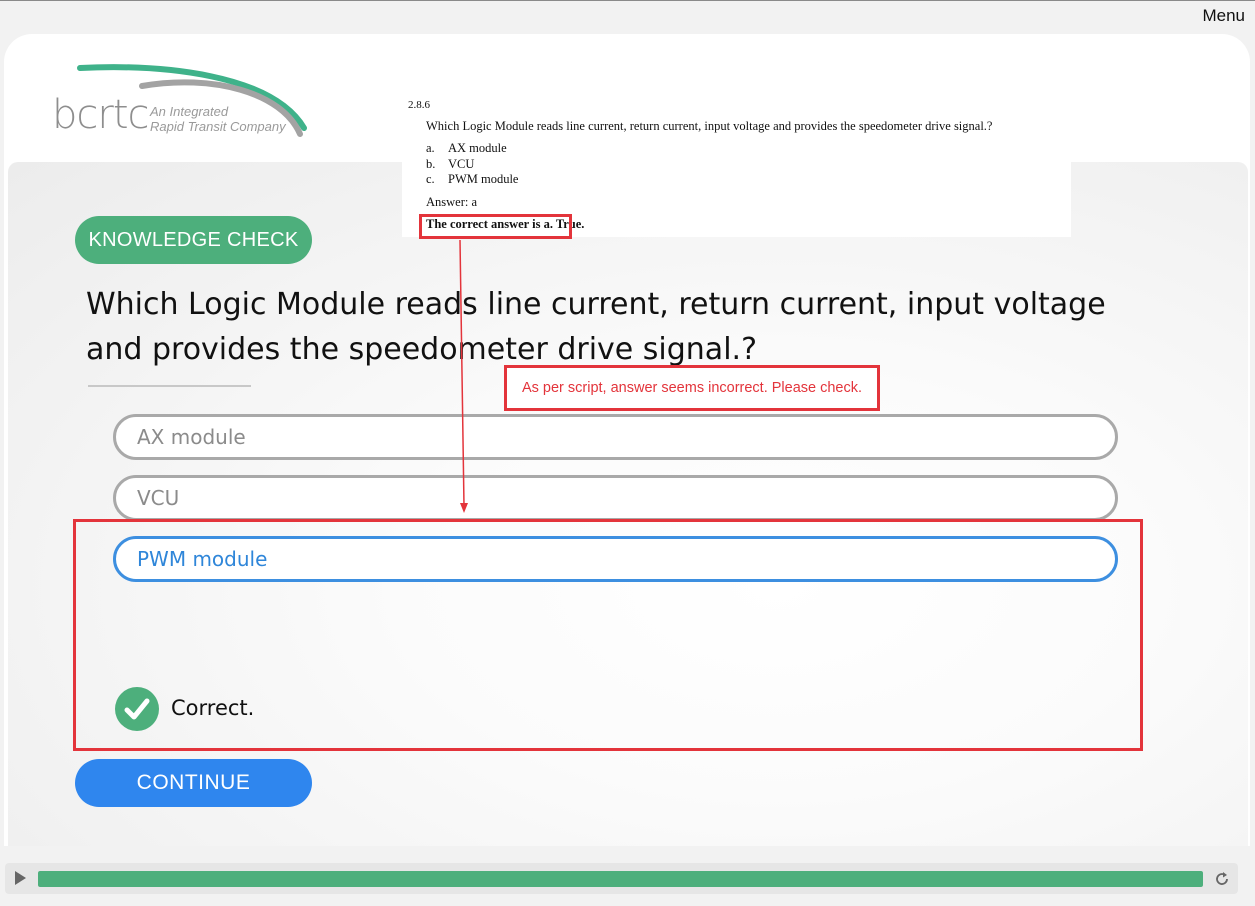 Image resolution: width=1255 pixels, height=906 pixels. I want to click on replay-icon, so click(1222, 879).